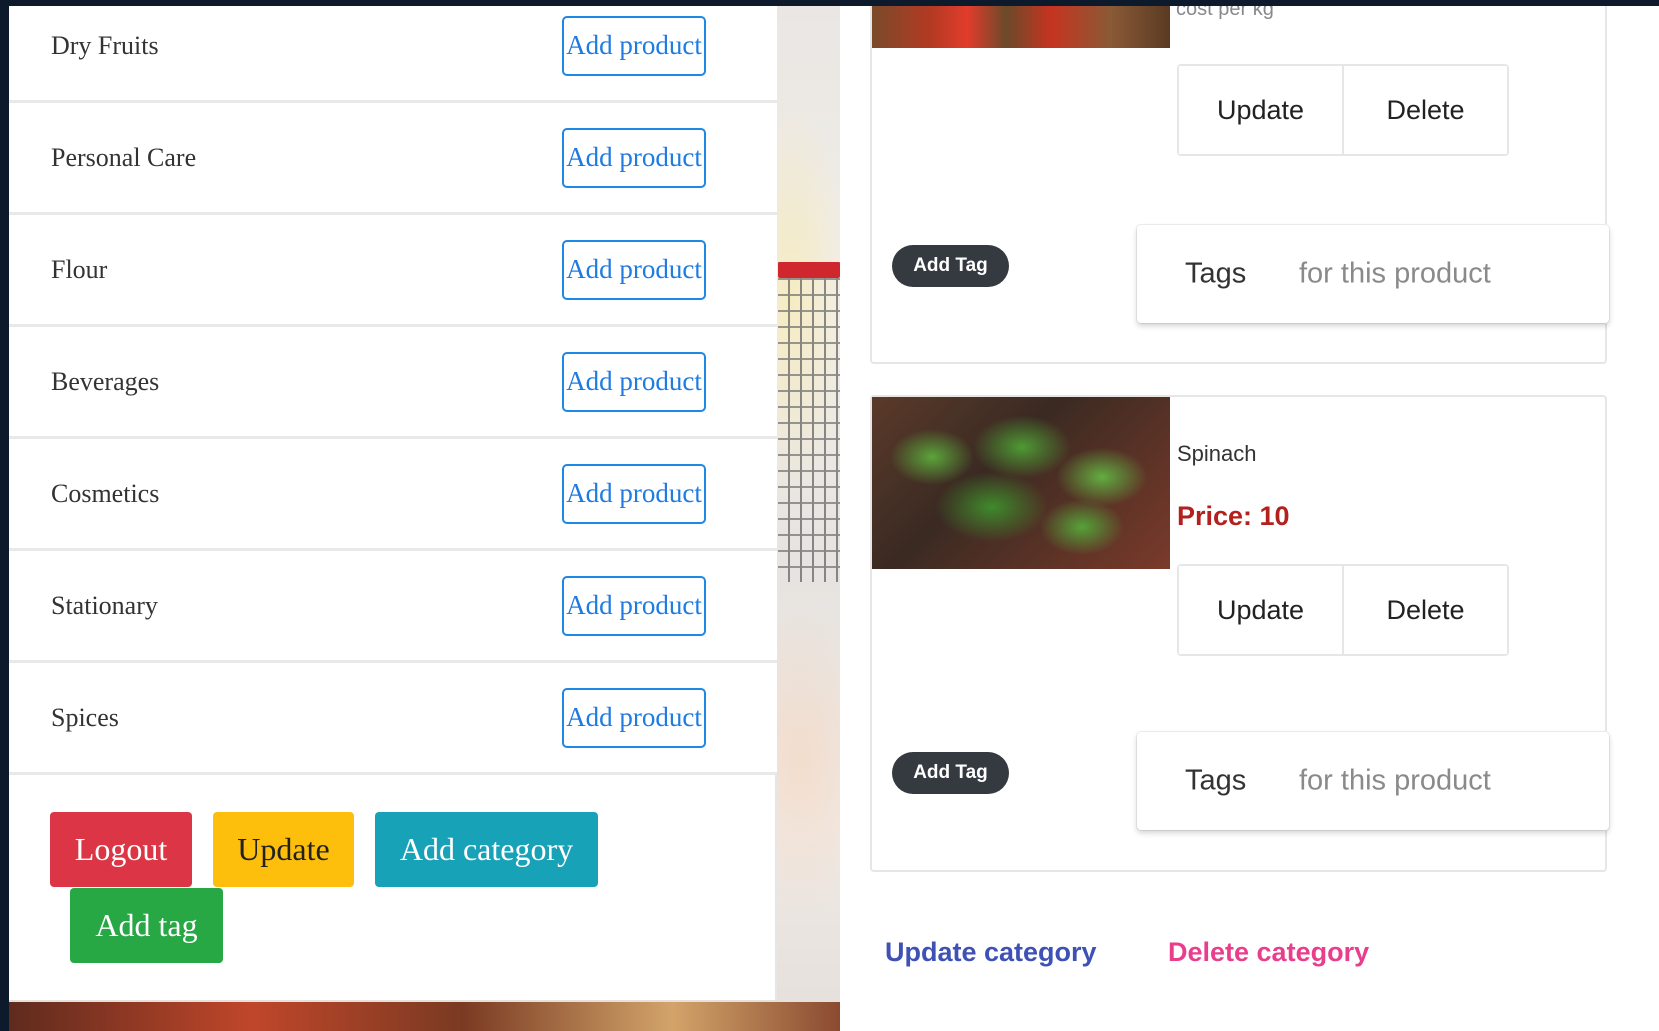  Describe the element at coordinates (105, 45) in the screenshot. I see `category-name: Dry Fruits` at that location.